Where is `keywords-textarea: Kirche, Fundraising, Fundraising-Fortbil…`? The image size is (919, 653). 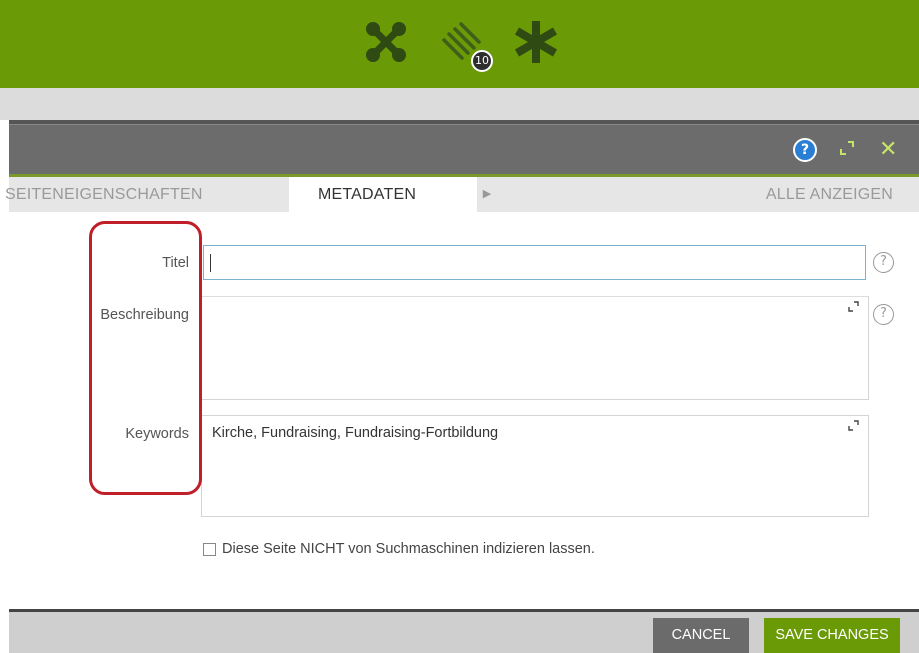
keywords-textarea: Kirche, Fundraising, Fundraising-Fortbil… is located at coordinates (535, 466).